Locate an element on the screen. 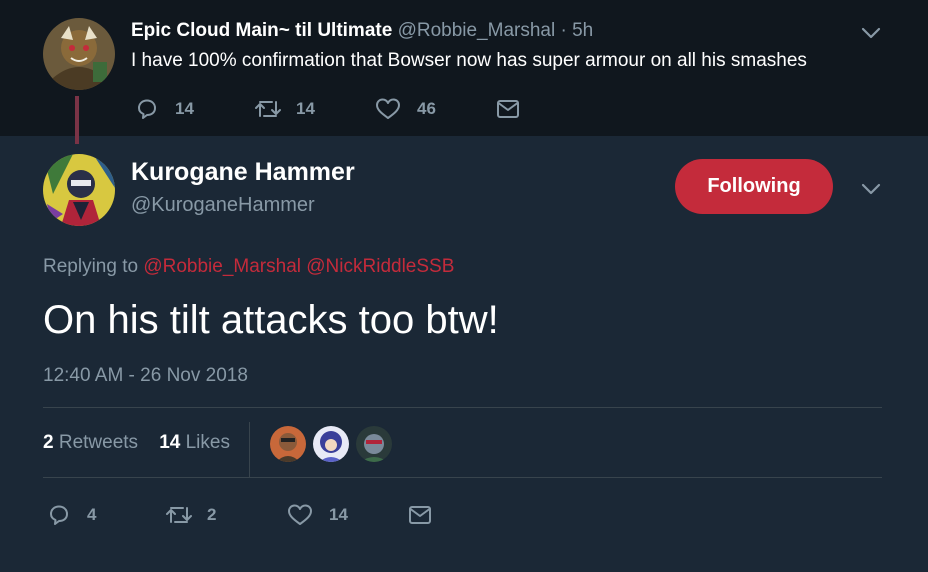 Image resolution: width=928 pixels, height=572 pixels. parent-avatar is located at coordinates (79, 54).